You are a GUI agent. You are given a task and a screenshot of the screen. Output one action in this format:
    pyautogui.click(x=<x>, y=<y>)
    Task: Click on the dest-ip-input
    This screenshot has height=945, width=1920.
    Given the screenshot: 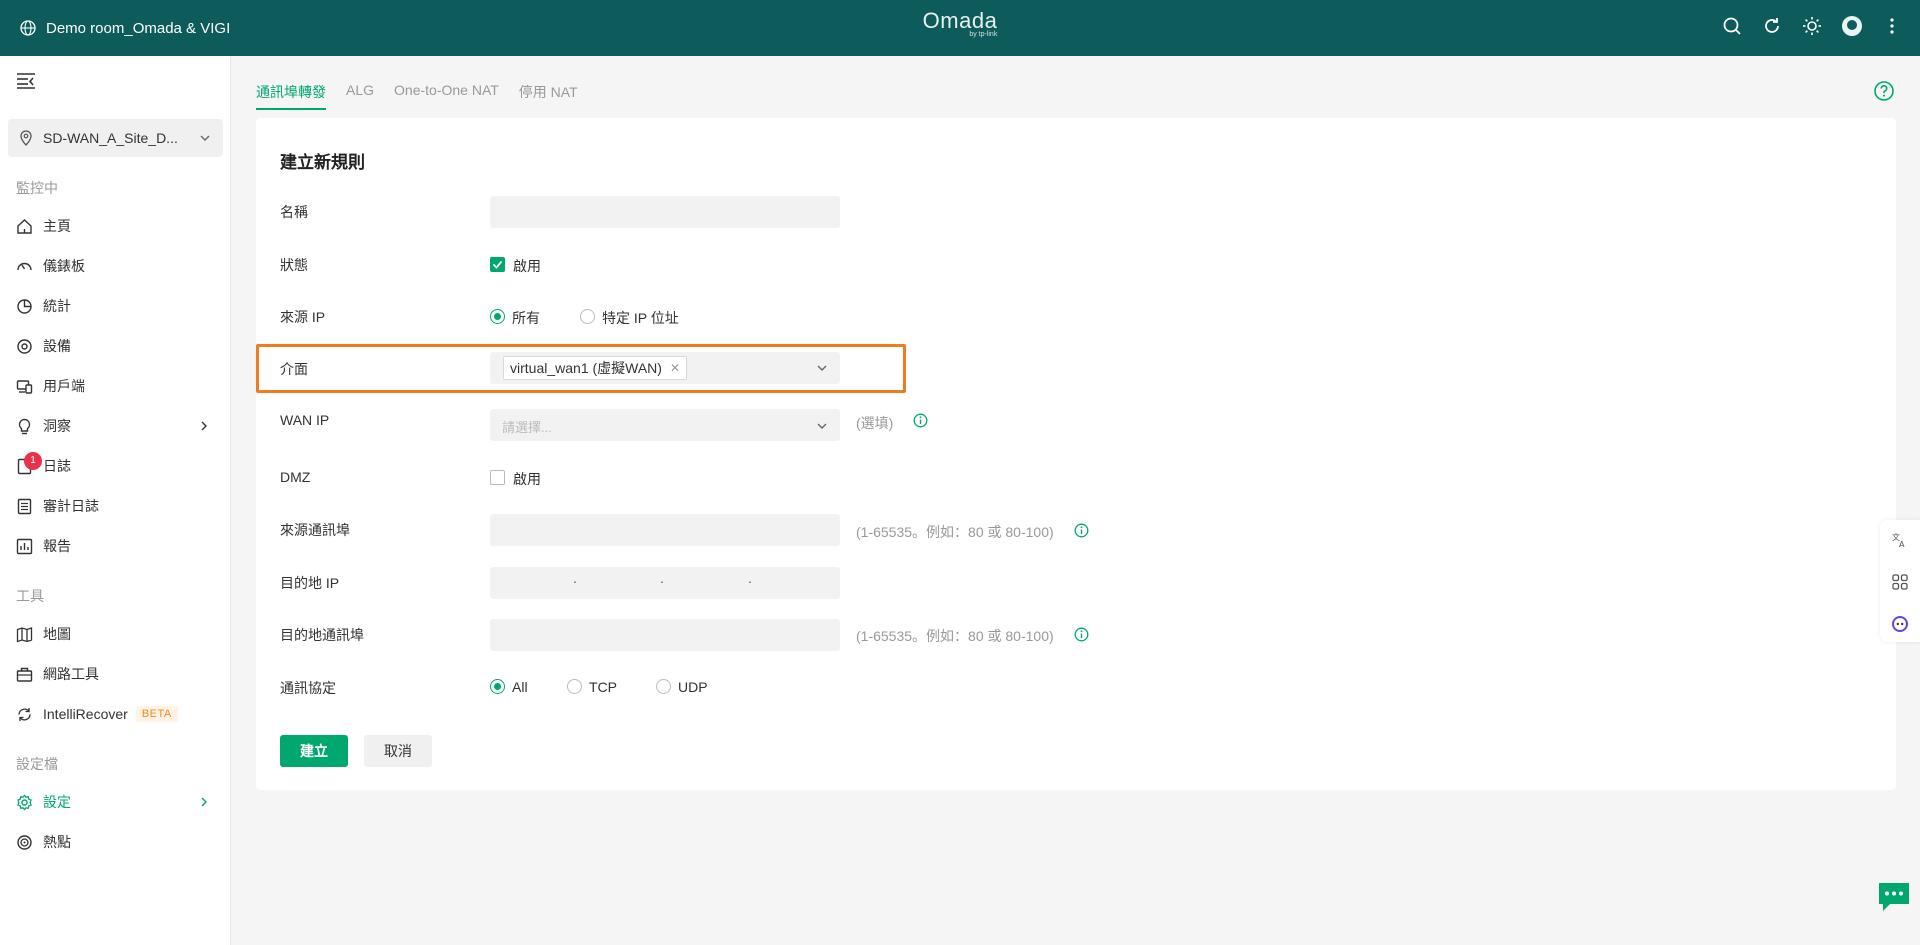 What is the action you would take?
    pyautogui.click(x=665, y=583)
    